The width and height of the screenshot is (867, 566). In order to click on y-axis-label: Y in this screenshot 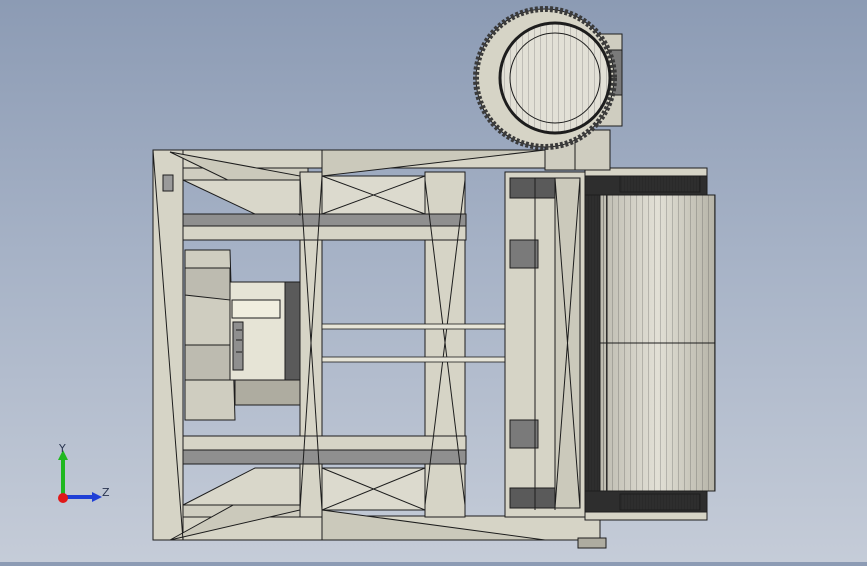, I will do `click(62, 448)`.